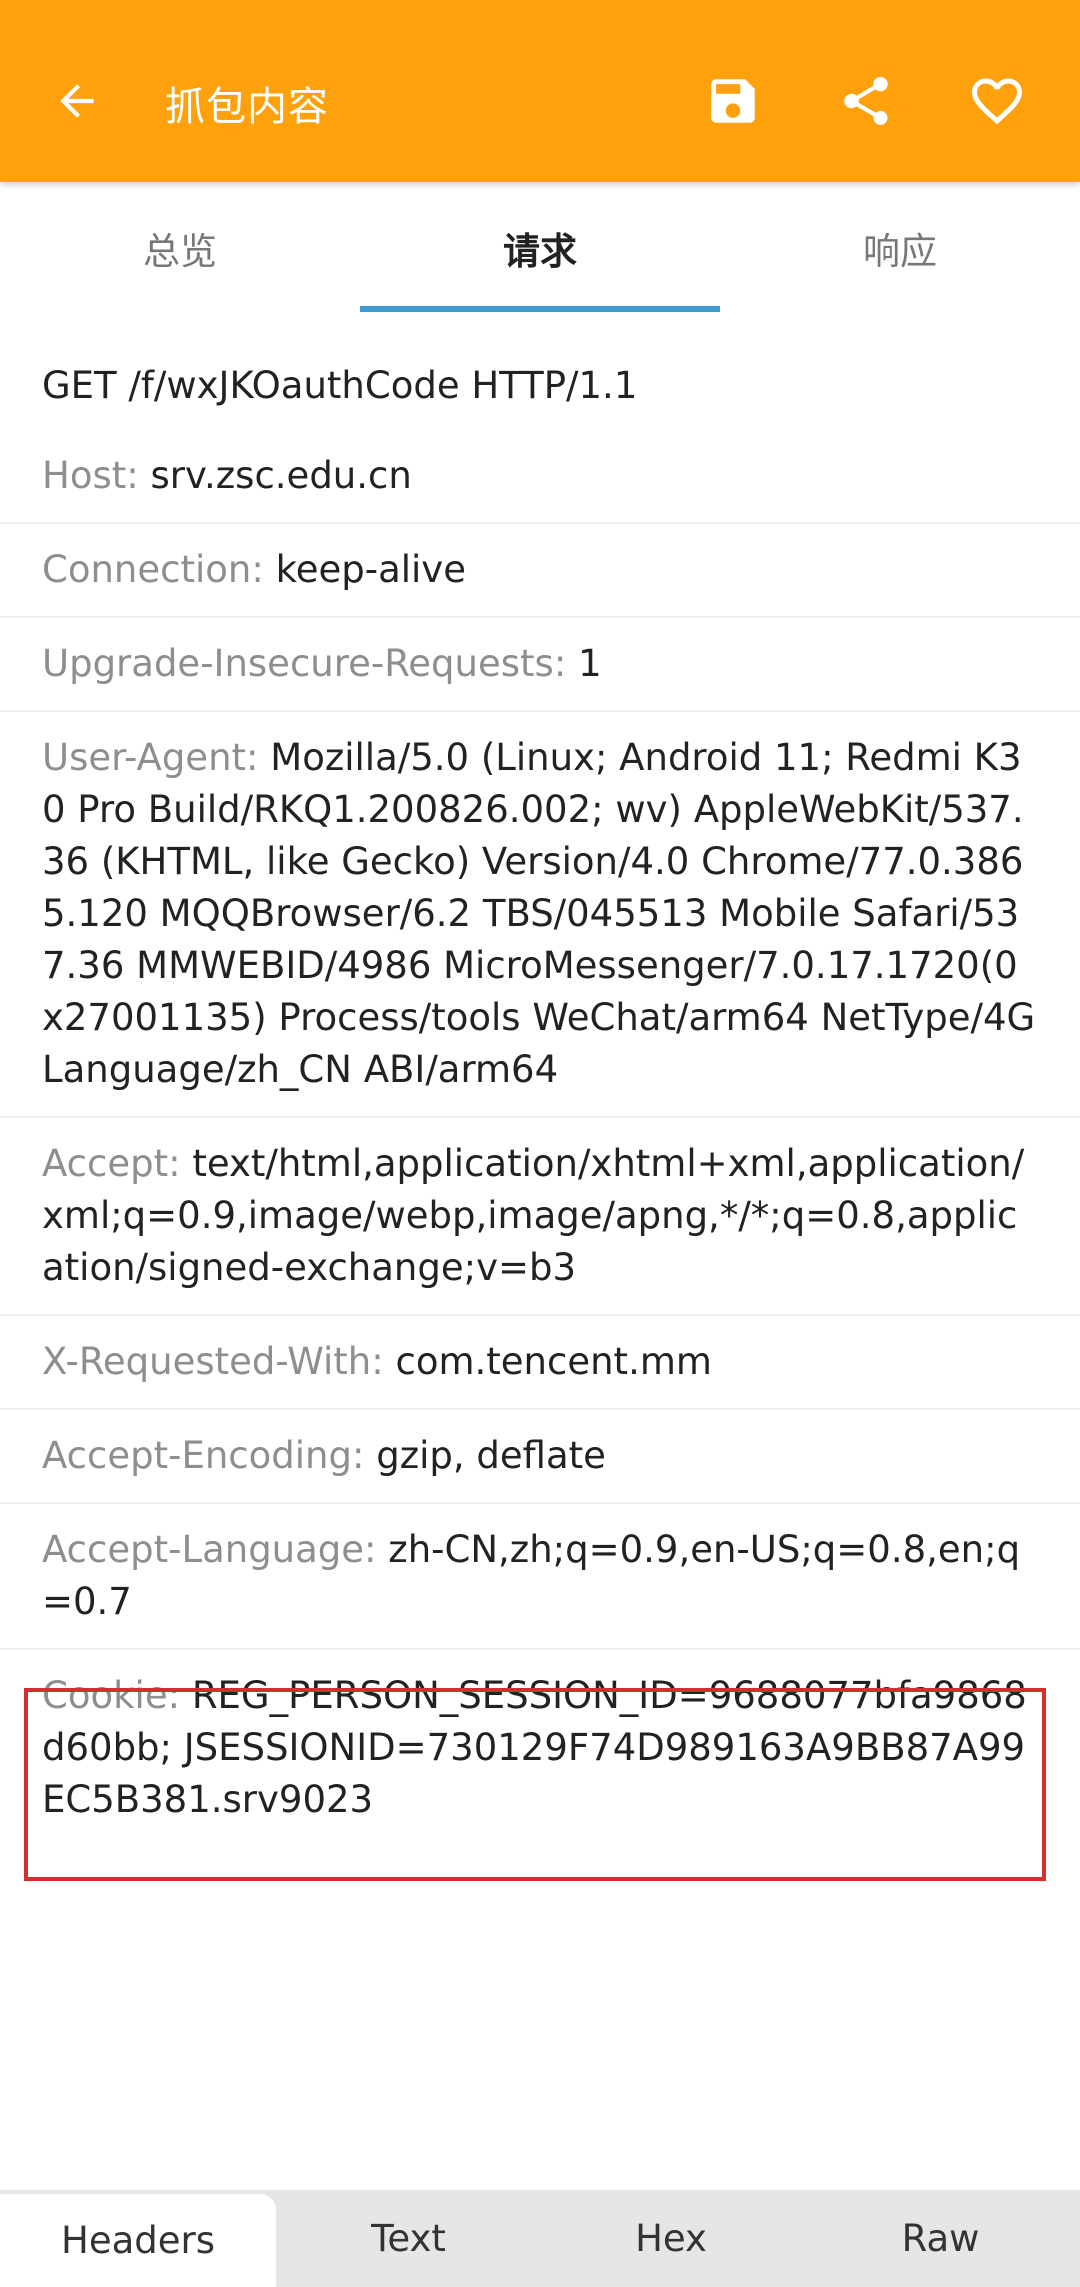  Describe the element at coordinates (553, 1361) in the screenshot. I see `header-value: com.tencent.mm` at that location.